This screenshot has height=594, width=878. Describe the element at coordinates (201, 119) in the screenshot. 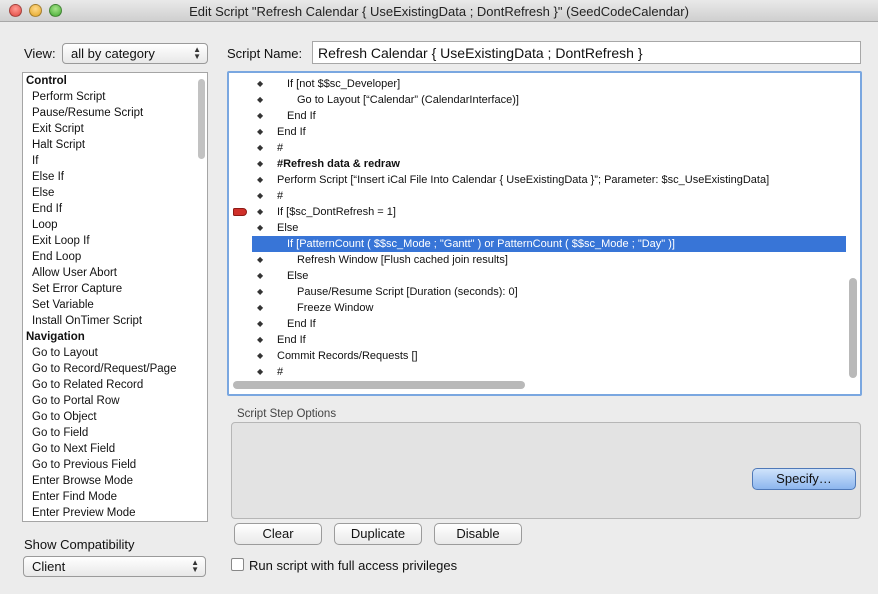

I see `steps-list-scrollbar` at that location.